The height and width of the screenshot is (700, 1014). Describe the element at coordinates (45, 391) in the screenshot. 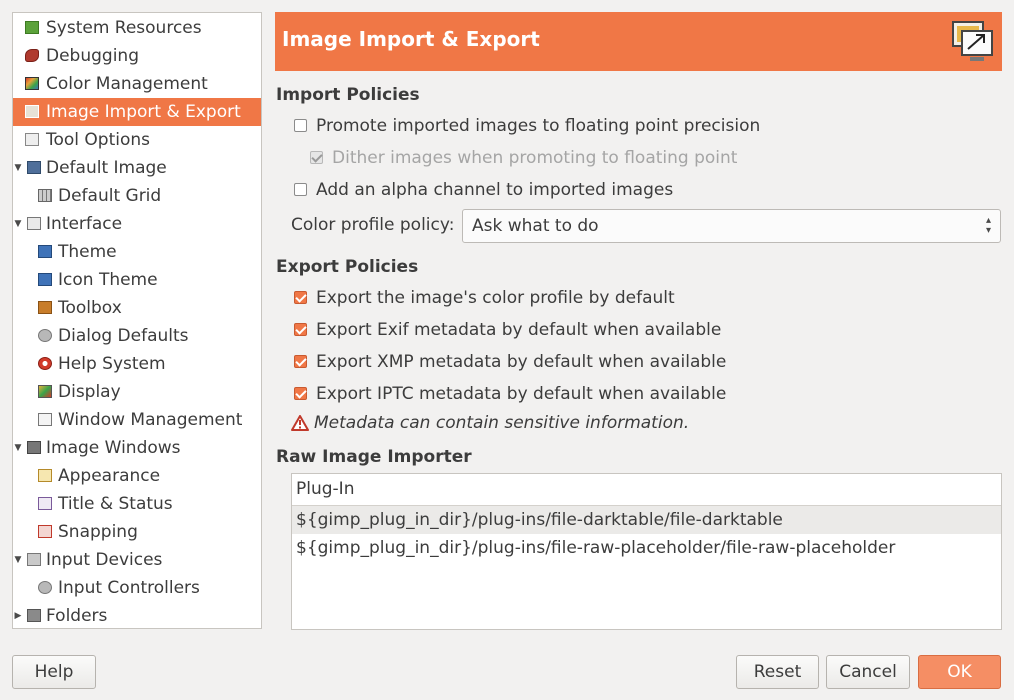

I see `display-icon` at that location.